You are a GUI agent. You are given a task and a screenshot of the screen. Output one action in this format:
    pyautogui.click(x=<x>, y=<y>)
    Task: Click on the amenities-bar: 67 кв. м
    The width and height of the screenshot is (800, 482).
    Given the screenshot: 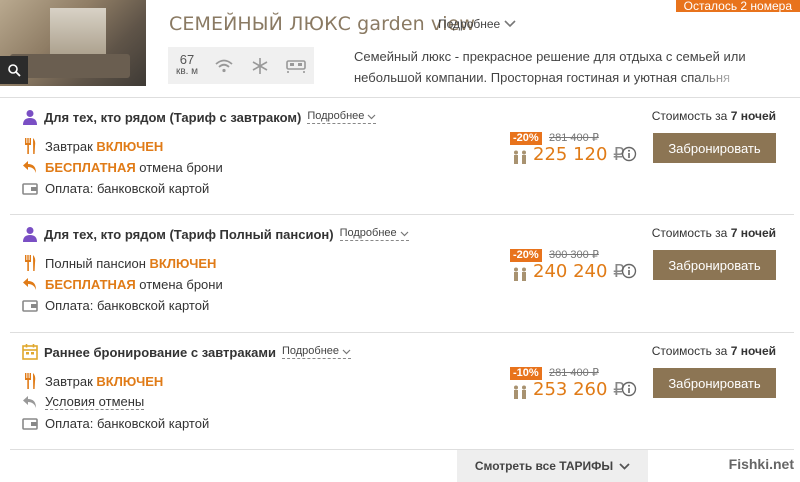 What is the action you would take?
    pyautogui.click(x=241, y=65)
    